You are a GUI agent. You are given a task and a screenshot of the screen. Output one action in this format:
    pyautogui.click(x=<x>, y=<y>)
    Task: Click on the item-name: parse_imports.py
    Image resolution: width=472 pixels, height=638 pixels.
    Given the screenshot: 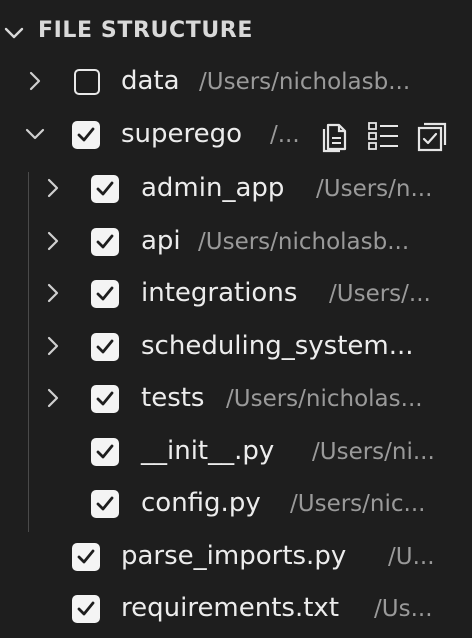 What is the action you would take?
    pyautogui.click(x=234, y=556)
    